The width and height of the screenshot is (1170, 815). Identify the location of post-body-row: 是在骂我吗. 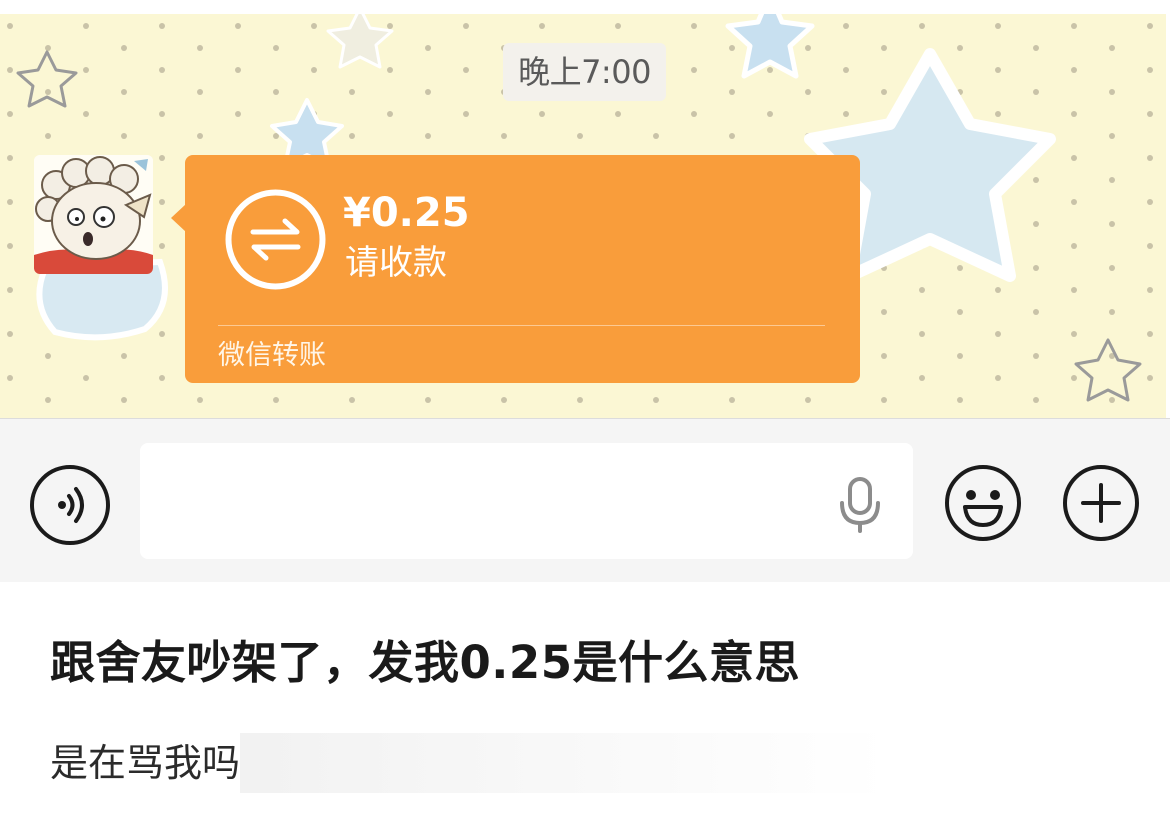
(470, 763).